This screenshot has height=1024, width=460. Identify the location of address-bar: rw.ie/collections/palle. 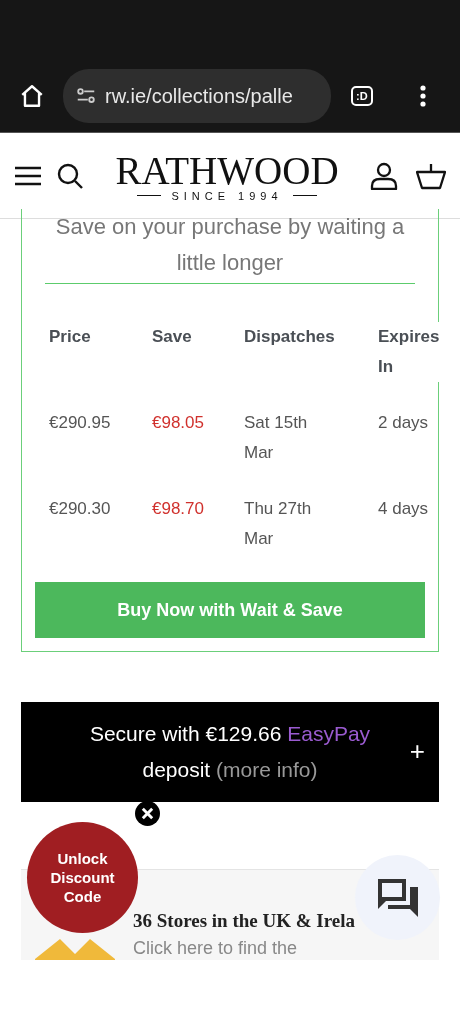
(197, 96).